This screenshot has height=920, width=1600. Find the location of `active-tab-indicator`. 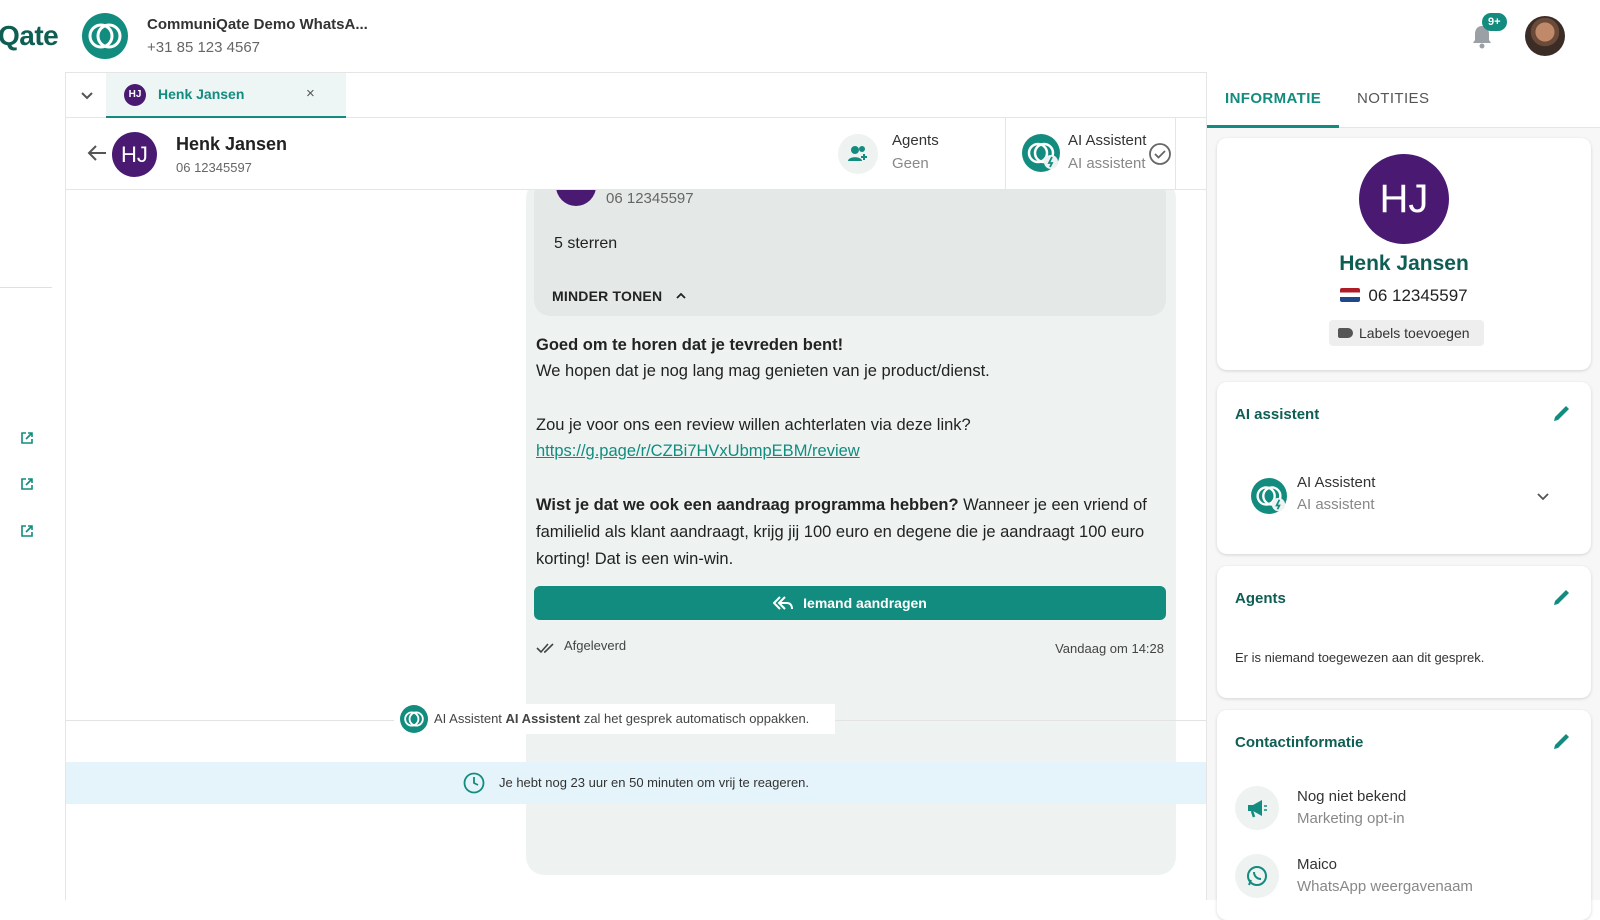

active-tab-indicator is located at coordinates (1273, 126).